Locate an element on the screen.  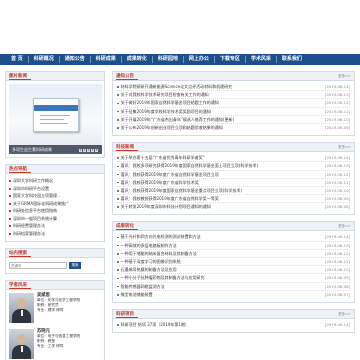
slider-page-button: 3 is located at coordinates (88, 150).